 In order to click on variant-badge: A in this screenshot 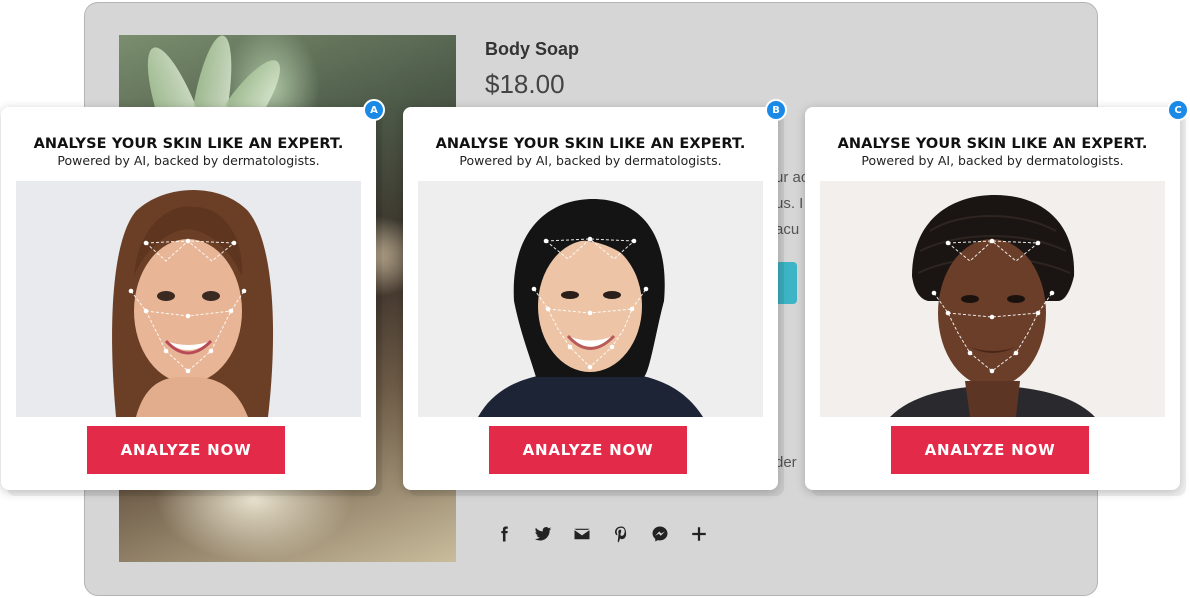, I will do `click(374, 110)`.